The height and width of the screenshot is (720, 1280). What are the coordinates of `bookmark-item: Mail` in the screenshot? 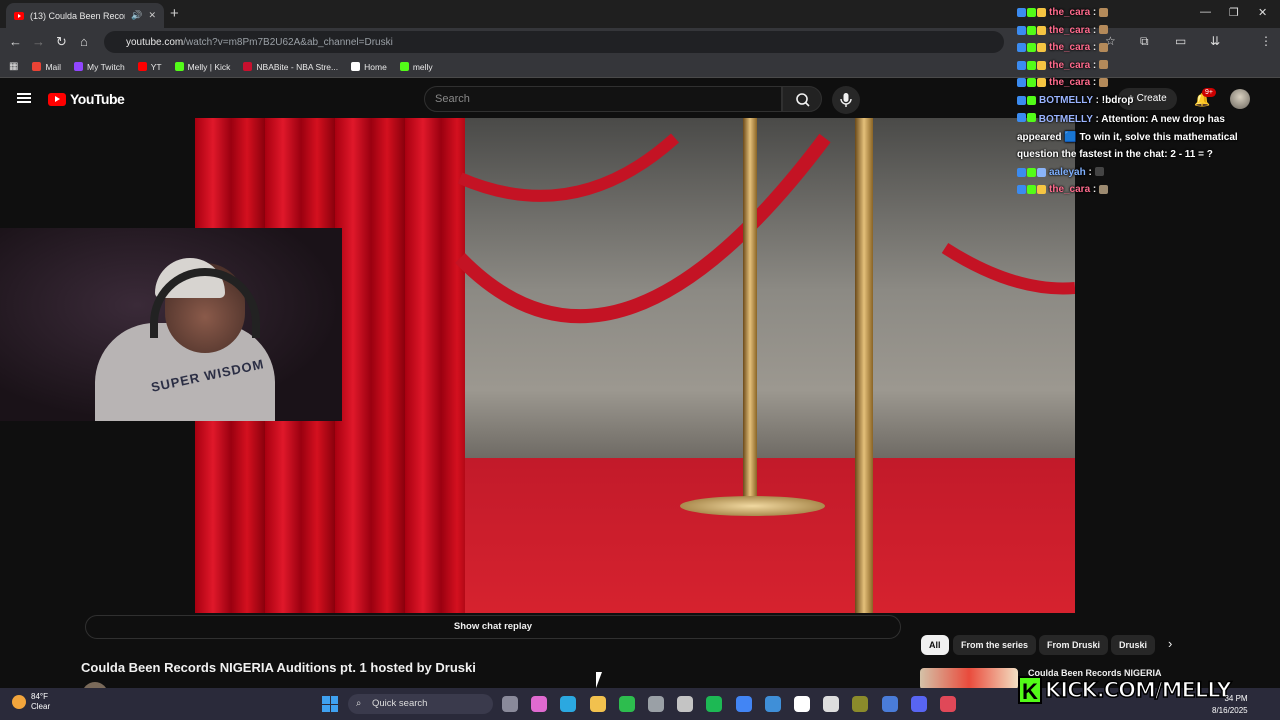 It's located at (46, 67).